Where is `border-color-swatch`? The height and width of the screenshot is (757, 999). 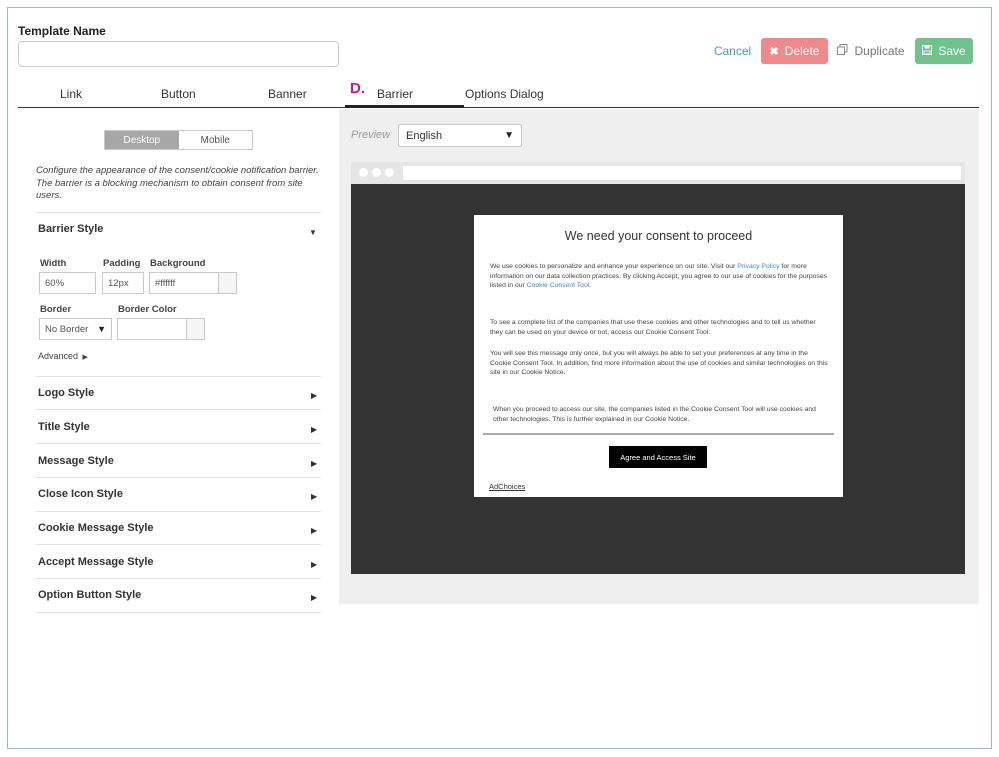 border-color-swatch is located at coordinates (195, 329).